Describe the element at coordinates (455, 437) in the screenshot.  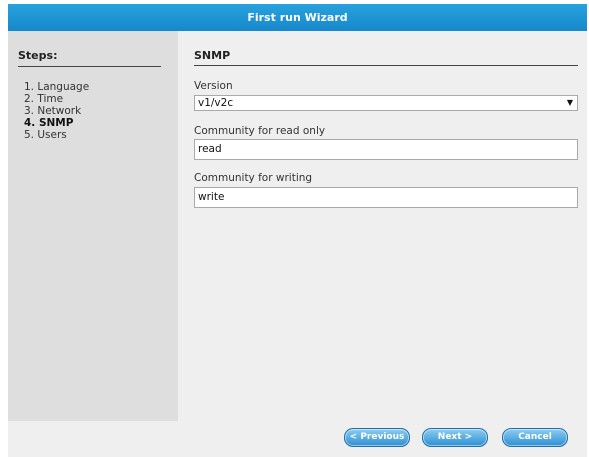
I see `next-button: Next >` at that location.